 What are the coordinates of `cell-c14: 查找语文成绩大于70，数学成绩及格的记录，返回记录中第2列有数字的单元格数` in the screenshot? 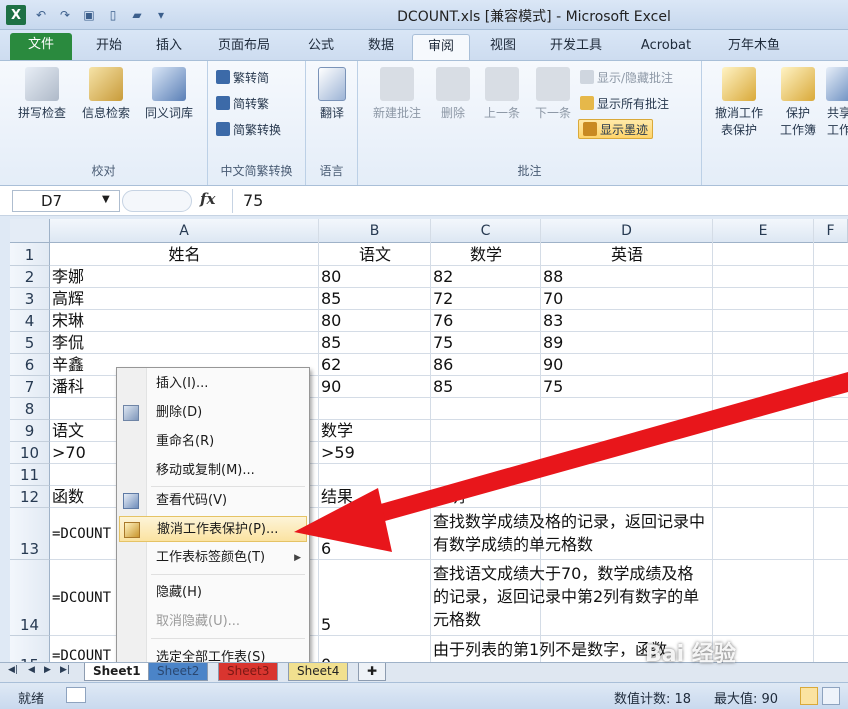 It's located at (571, 596).